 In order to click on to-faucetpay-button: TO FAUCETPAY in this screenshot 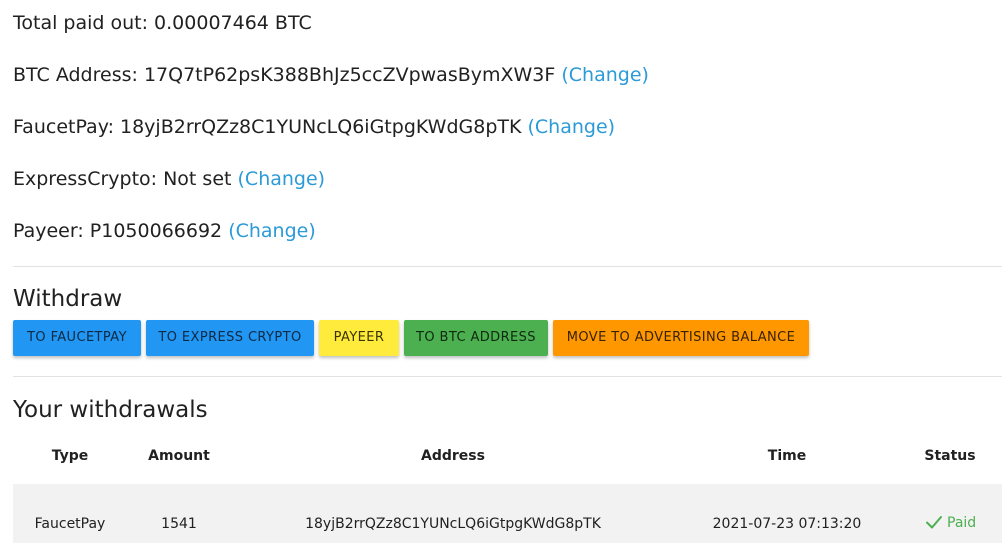, I will do `click(77, 338)`.